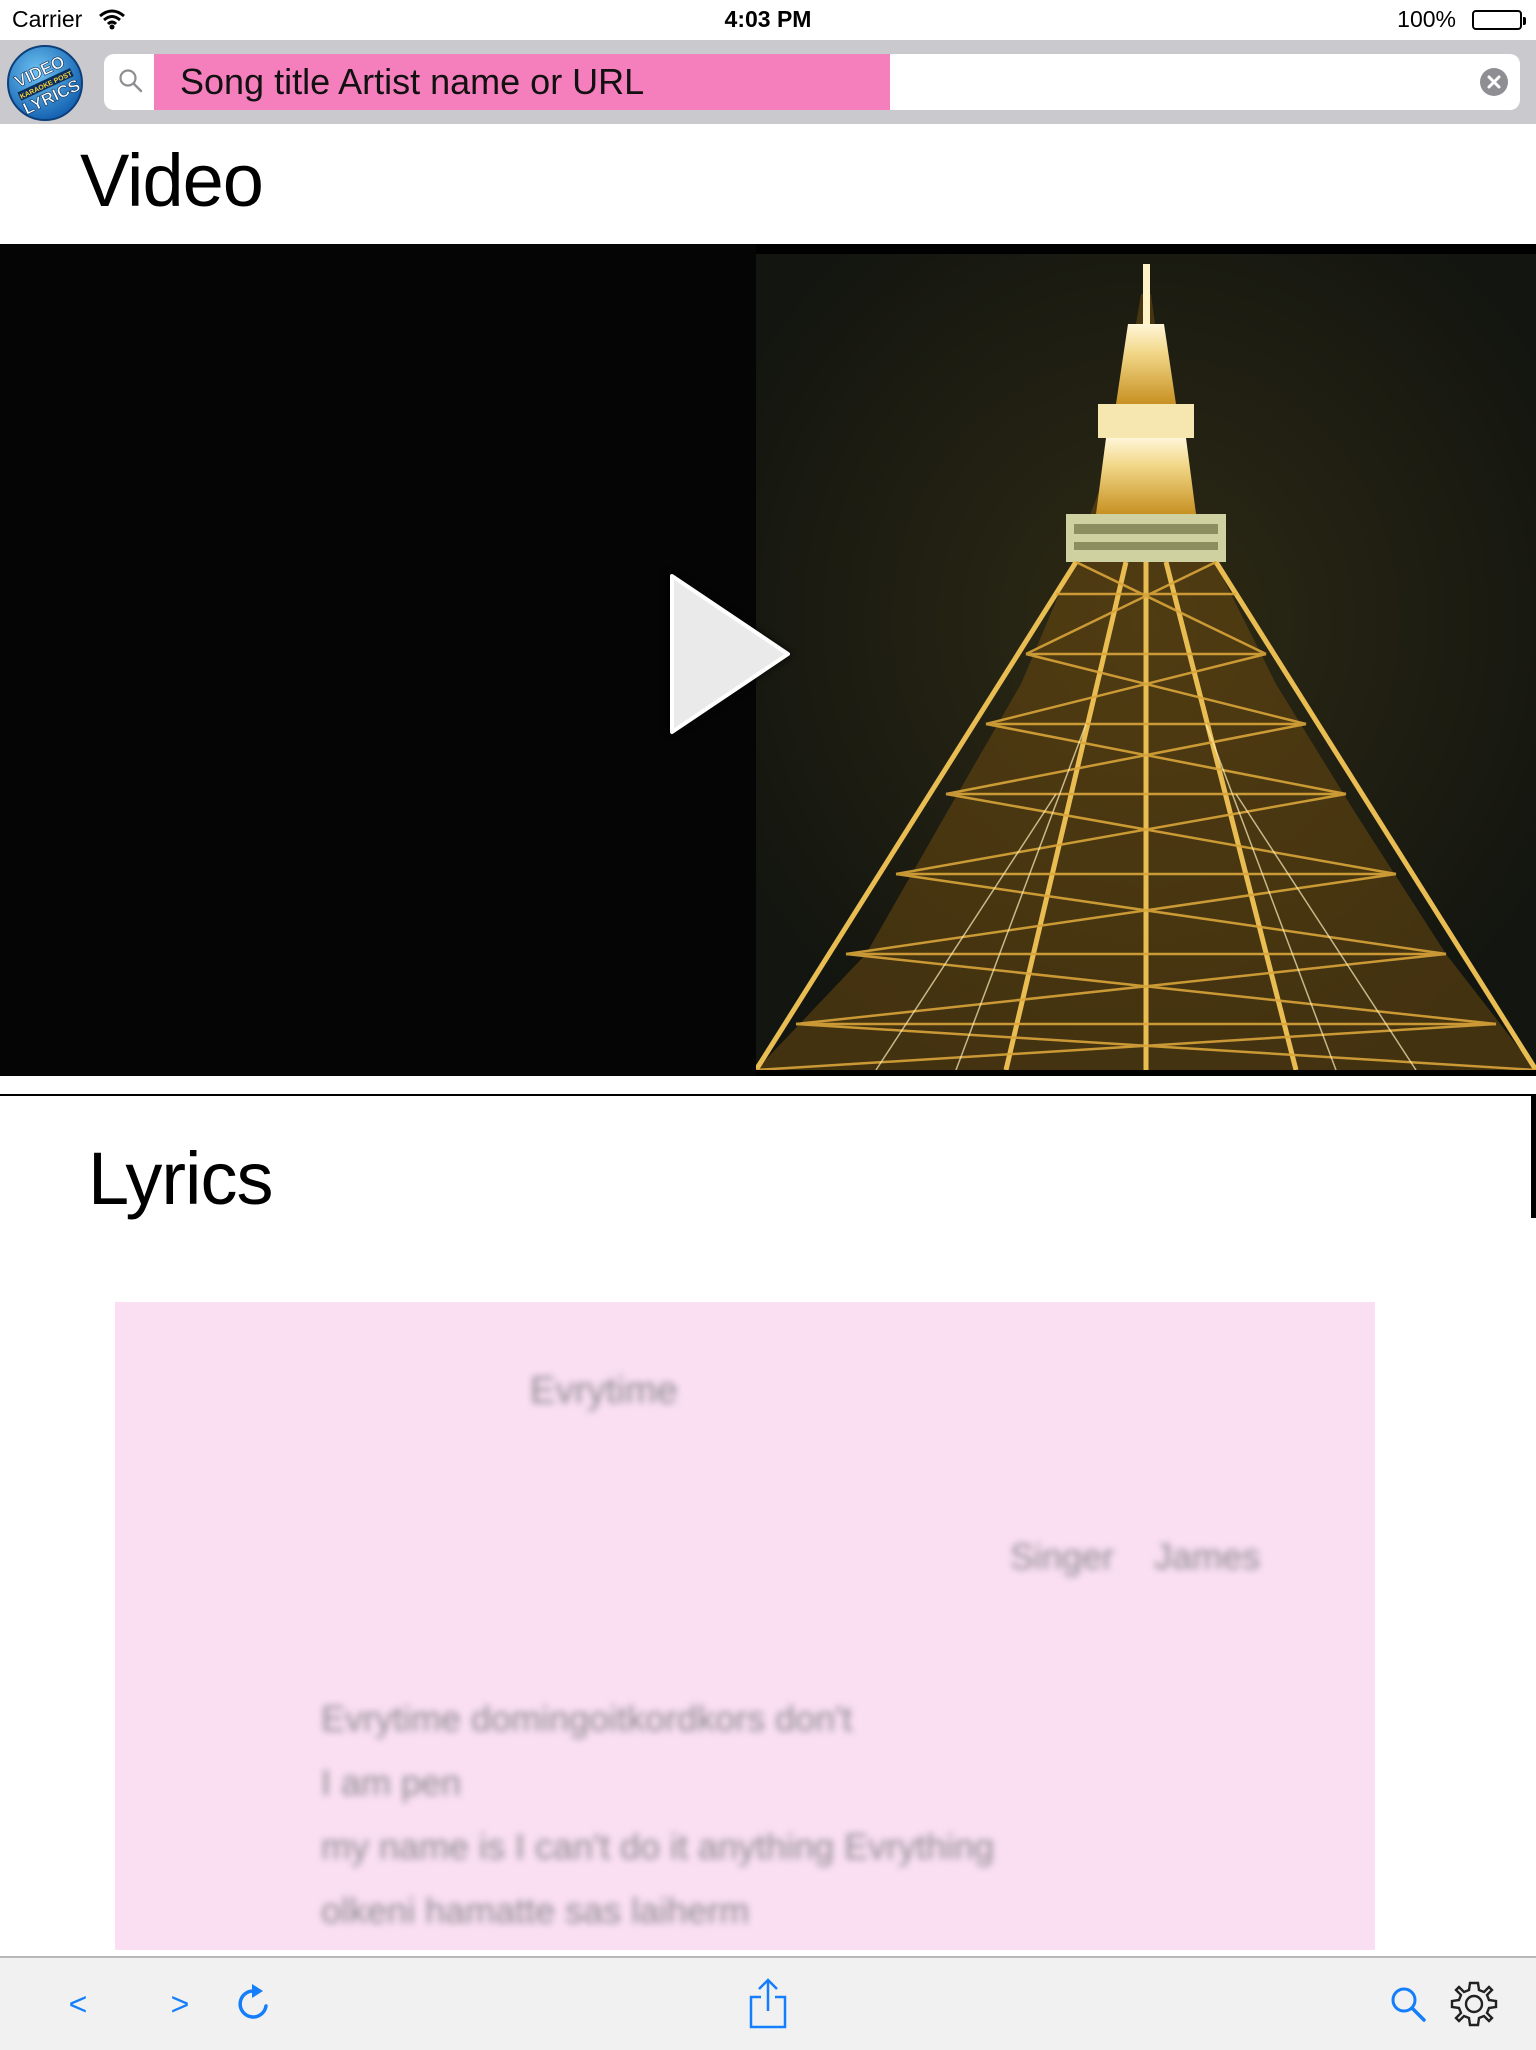  I want to click on back-button: <, so click(78, 2004).